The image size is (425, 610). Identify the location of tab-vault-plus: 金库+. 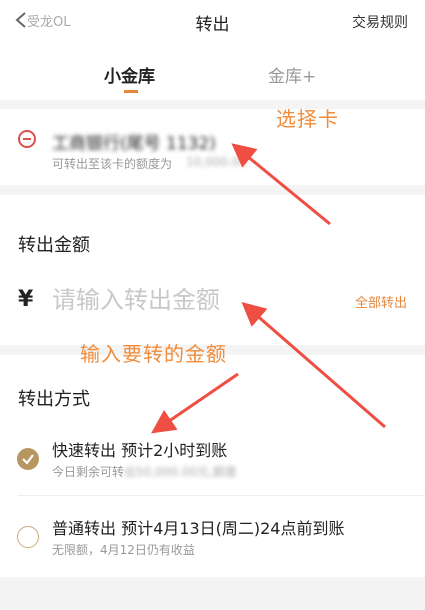
(292, 74).